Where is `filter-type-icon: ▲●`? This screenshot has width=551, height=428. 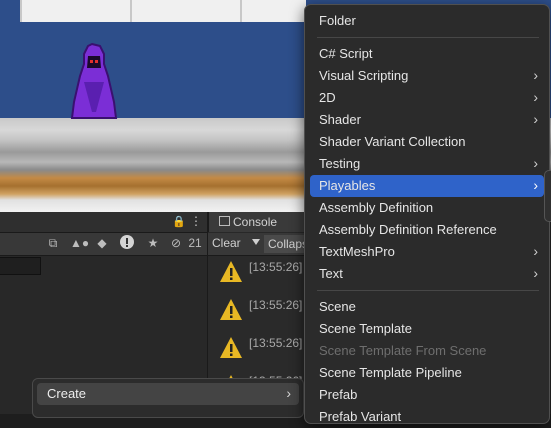 filter-type-icon: ▲● is located at coordinates (79, 243).